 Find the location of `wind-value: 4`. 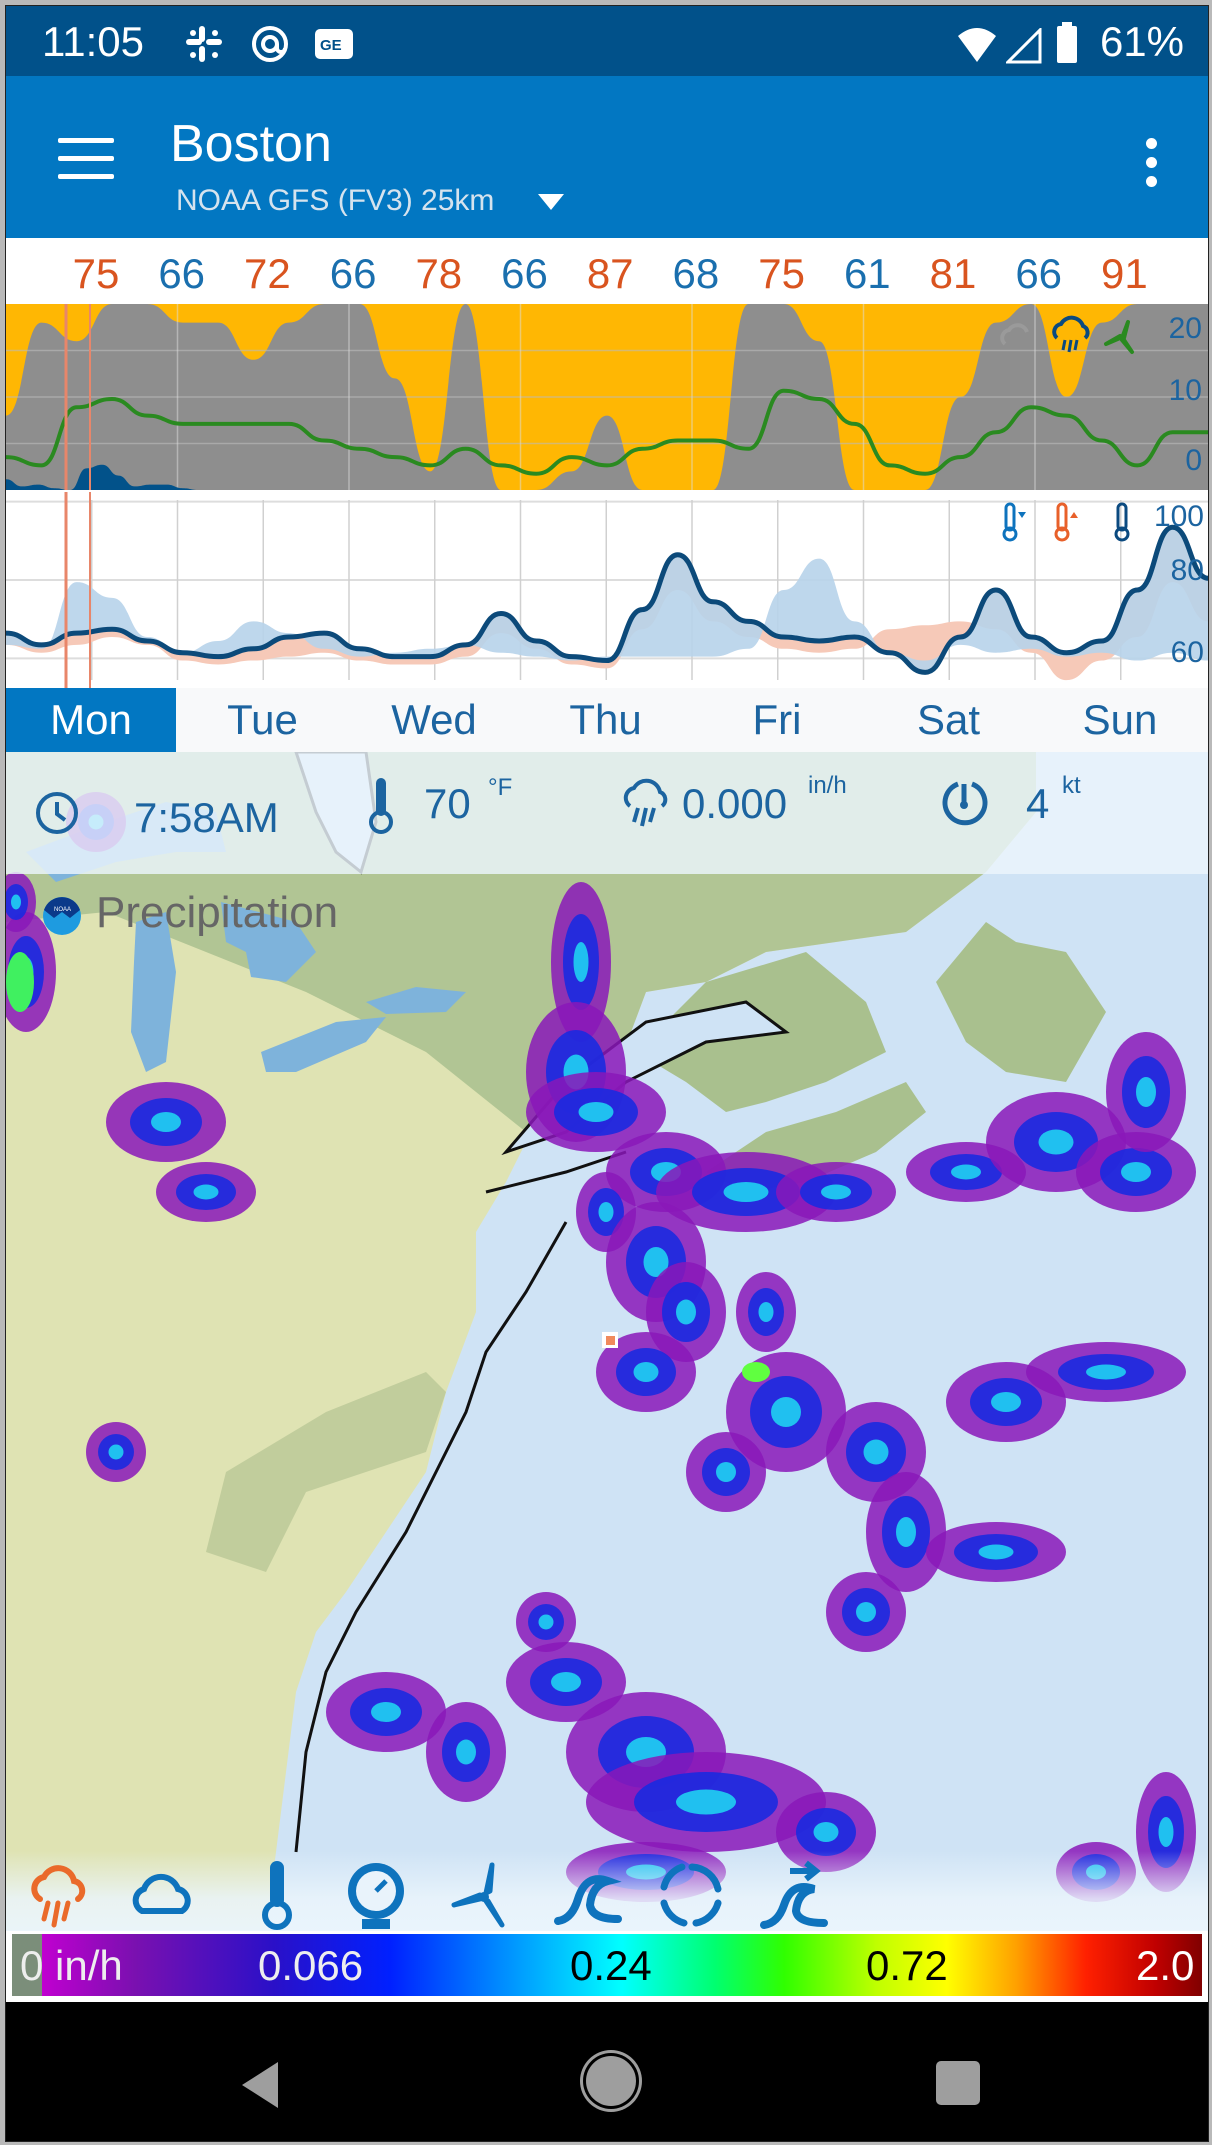

wind-value: 4 is located at coordinates (1038, 803).